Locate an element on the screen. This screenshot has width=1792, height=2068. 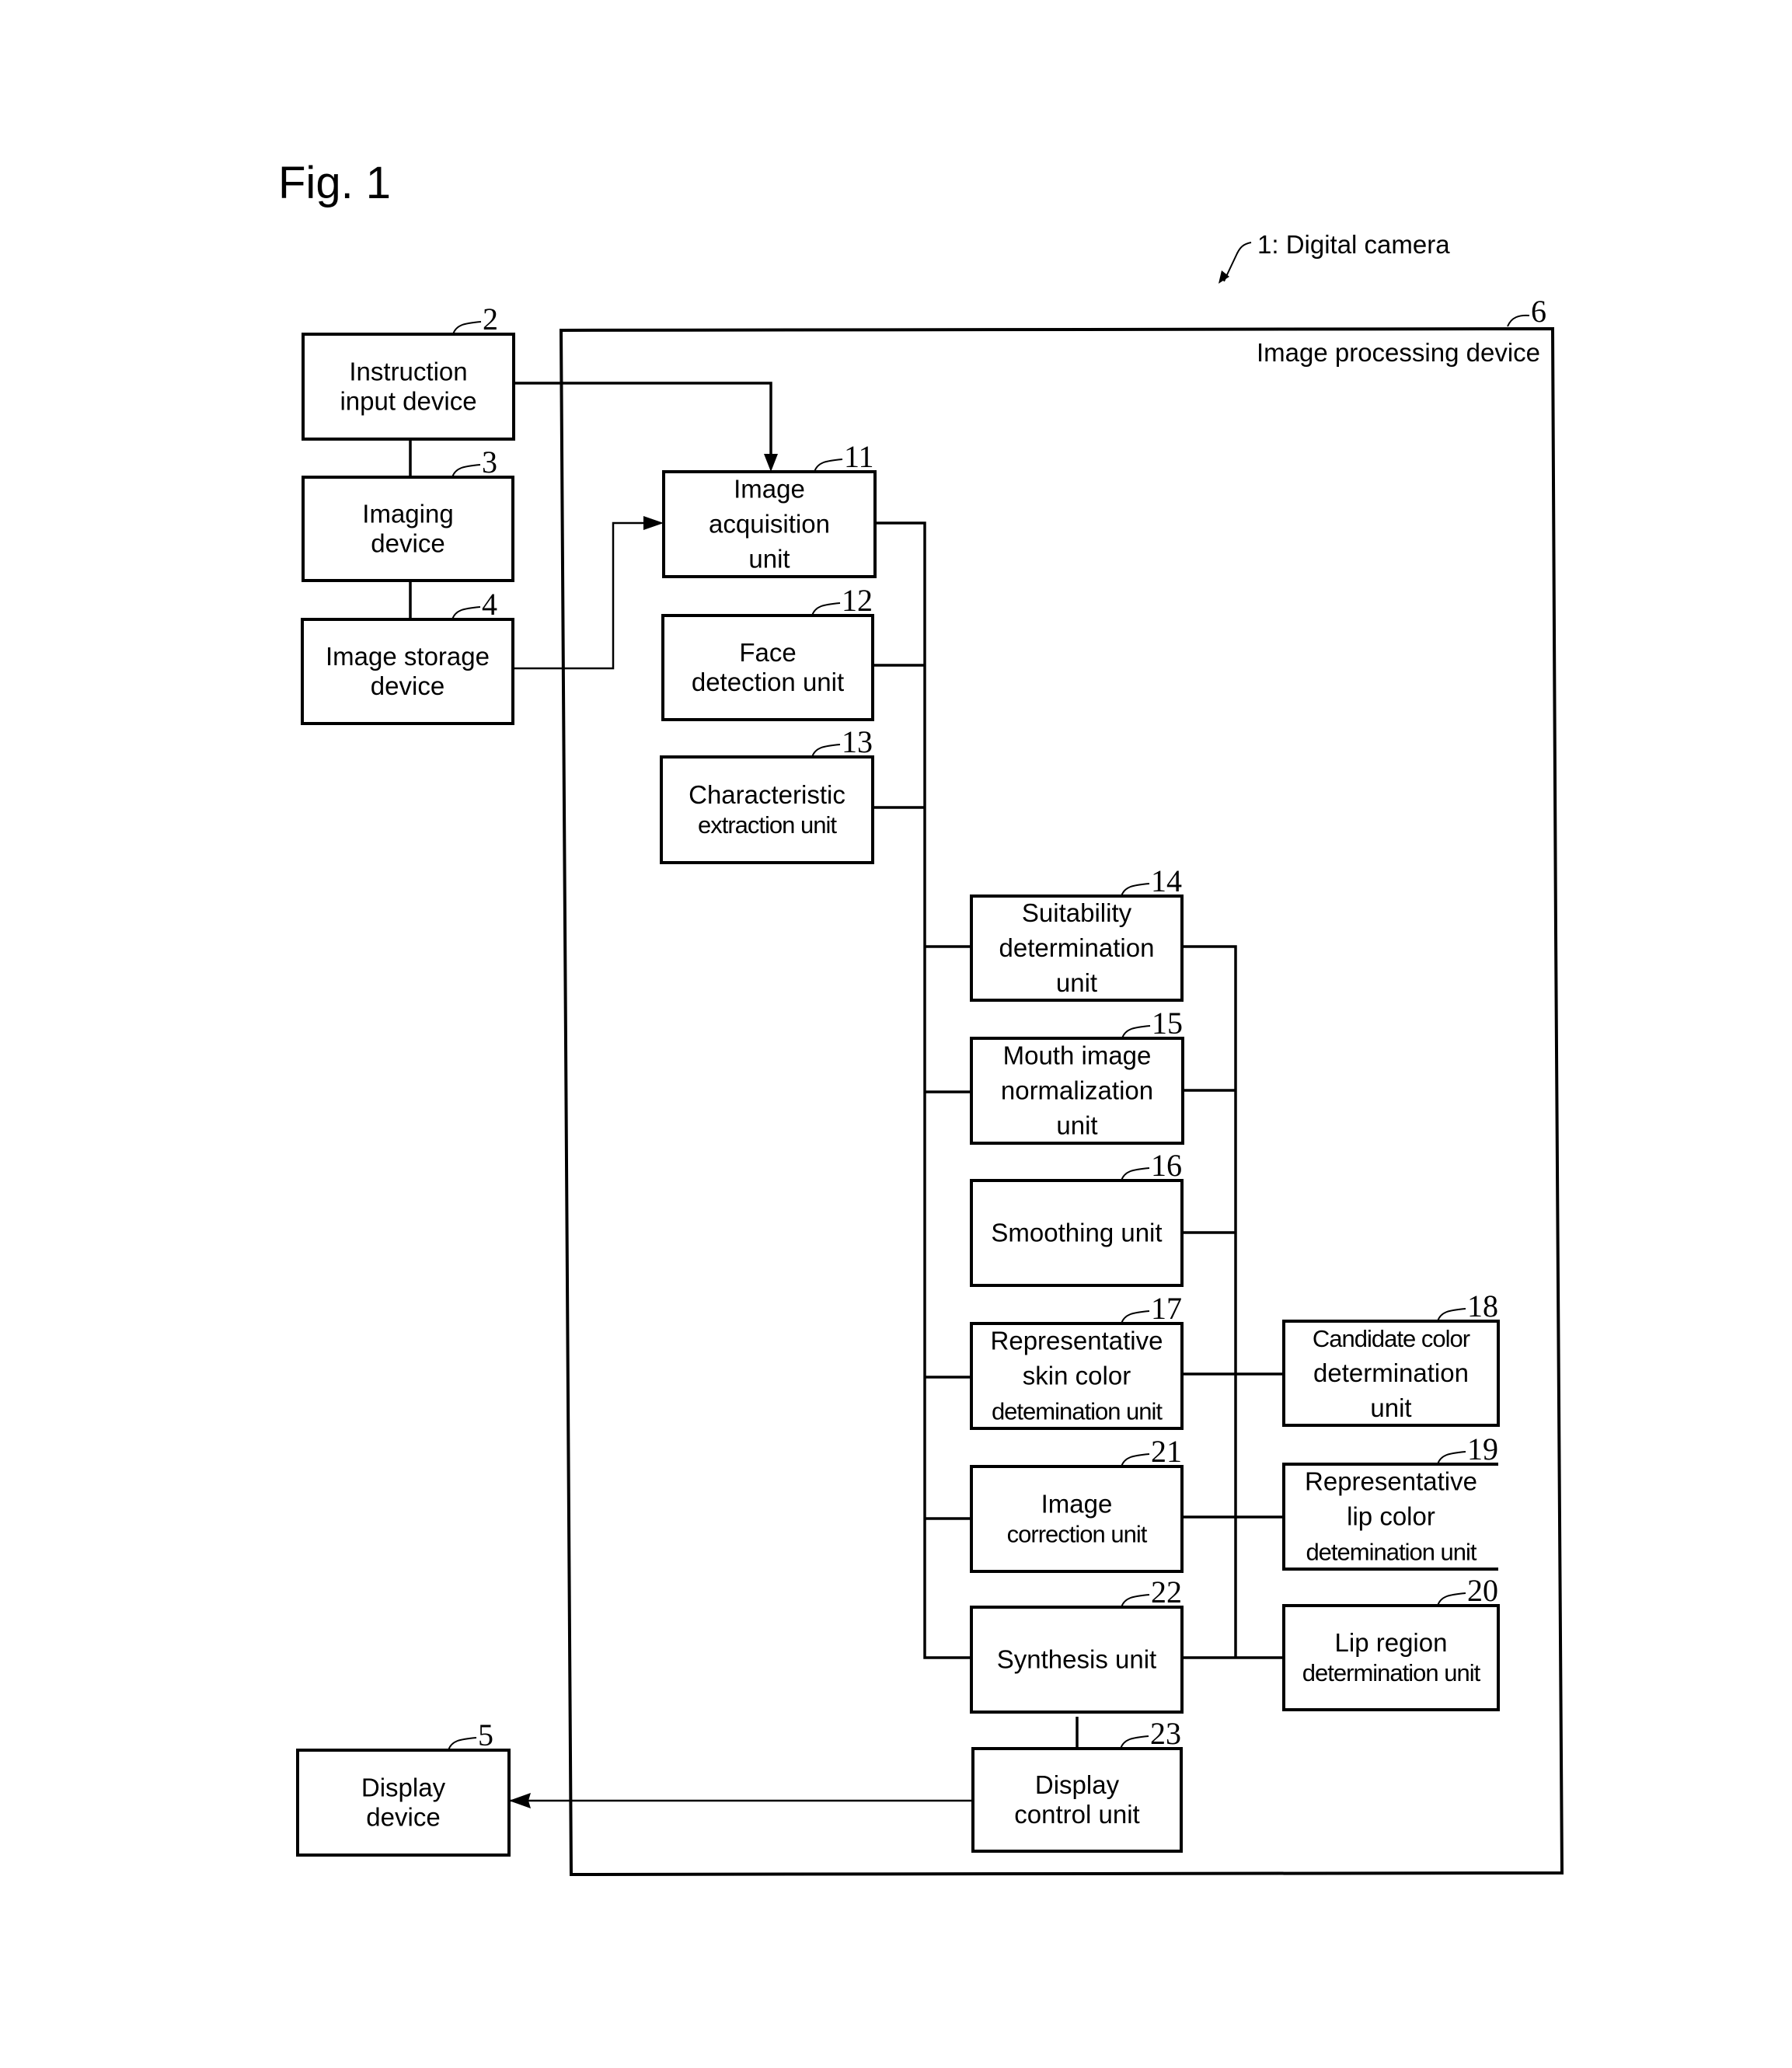
block-label-line: Candidate color is located at coordinates (1392, 1338).